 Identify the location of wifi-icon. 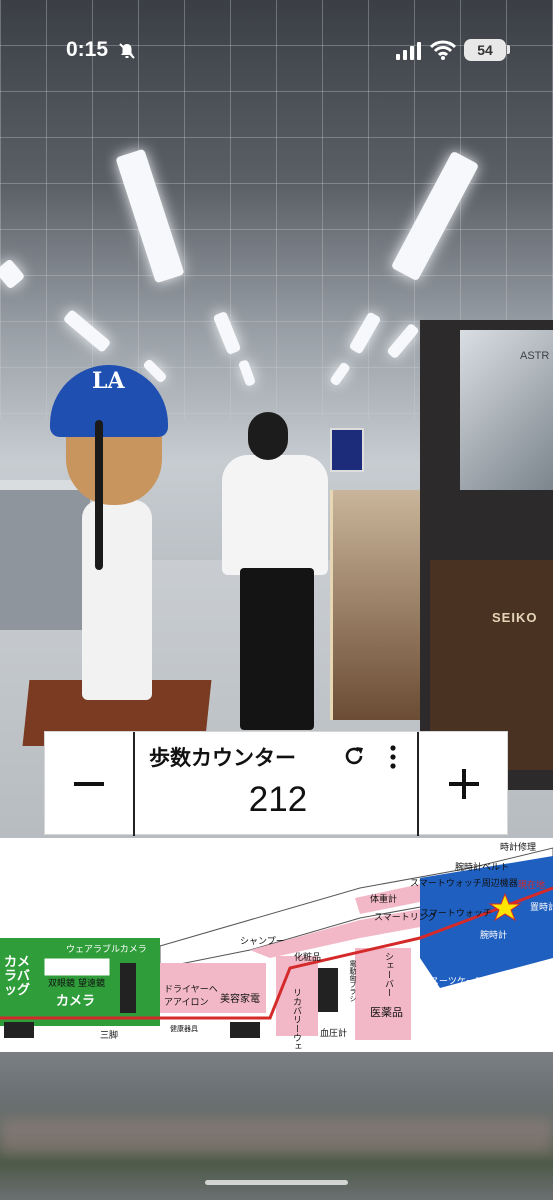
(443, 50).